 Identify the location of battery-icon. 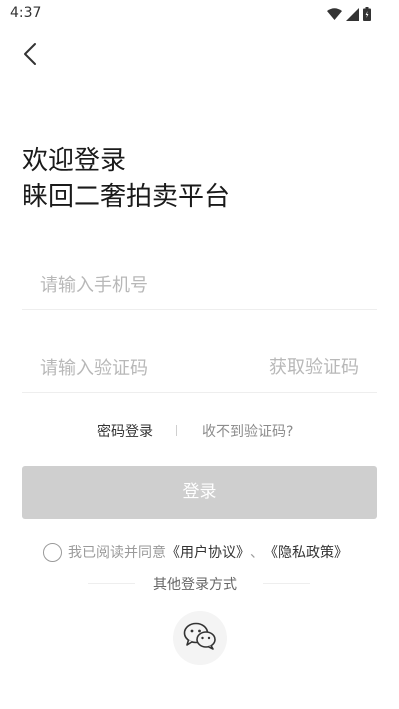
(367, 15).